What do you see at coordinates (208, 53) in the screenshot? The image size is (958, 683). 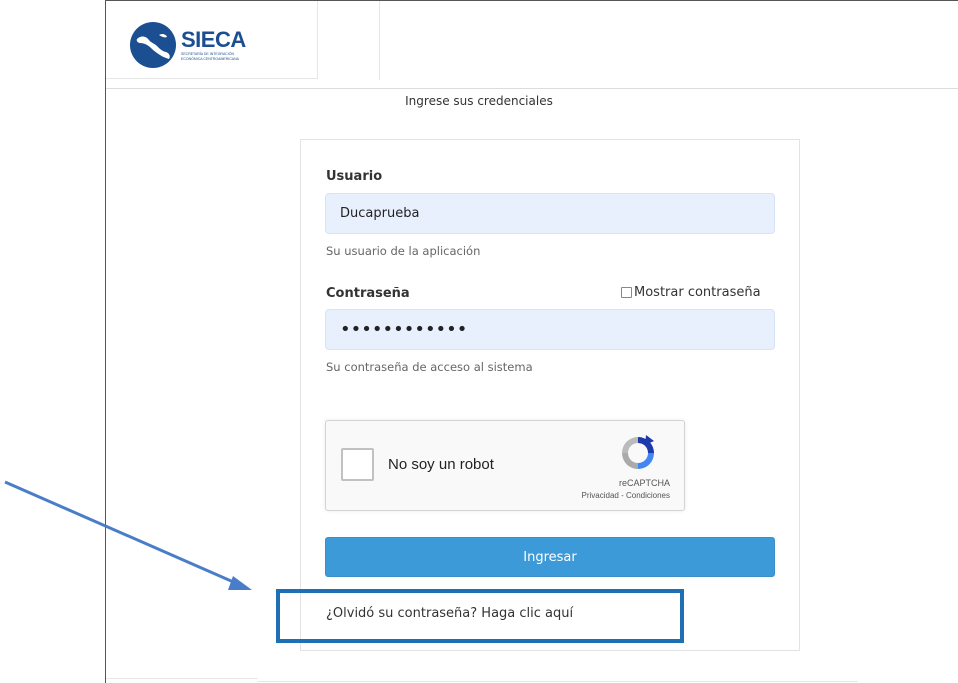 I see `logo-subtitle-line1: SECRETARÍA DE INTEGRACIÓN` at bounding box center [208, 53].